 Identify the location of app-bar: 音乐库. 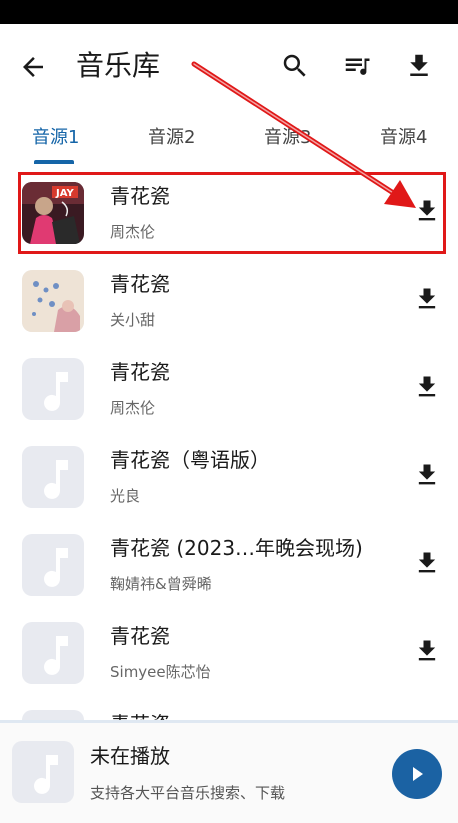
(229, 66).